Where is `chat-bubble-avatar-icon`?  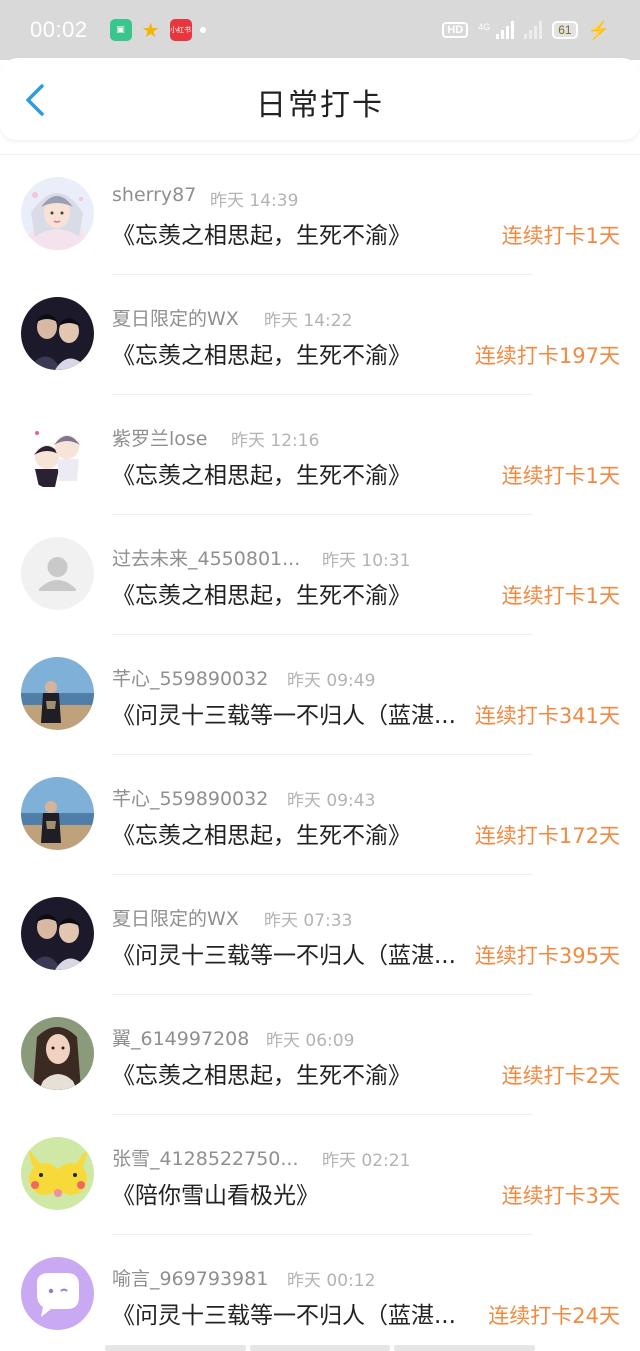 chat-bubble-avatar-icon is located at coordinates (57, 1293).